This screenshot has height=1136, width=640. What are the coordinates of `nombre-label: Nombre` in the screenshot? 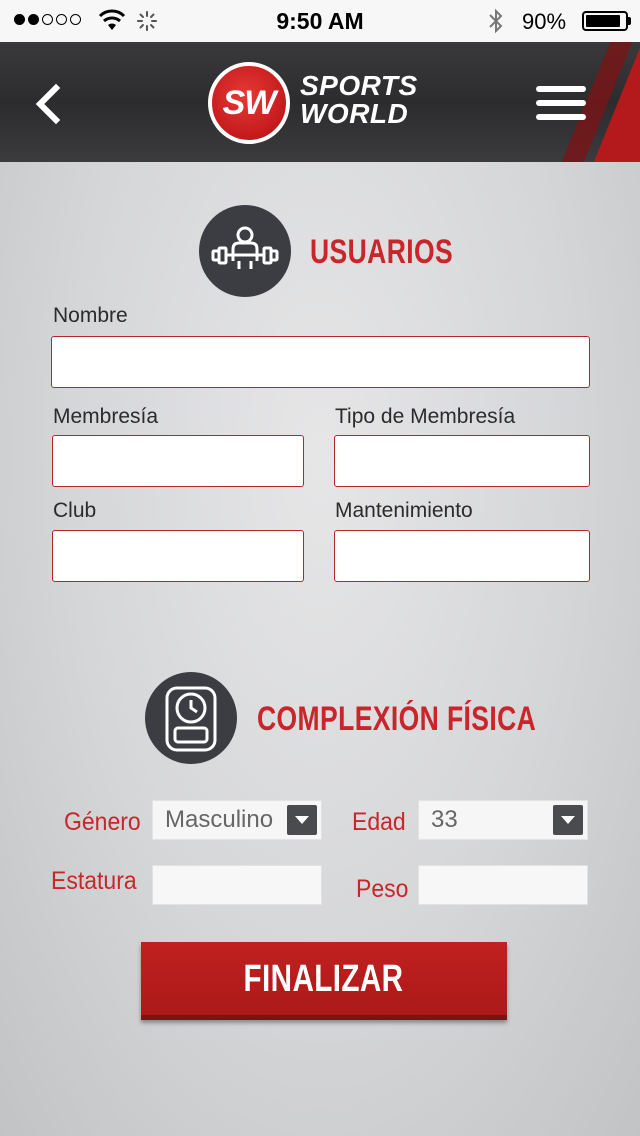 It's located at (90, 315).